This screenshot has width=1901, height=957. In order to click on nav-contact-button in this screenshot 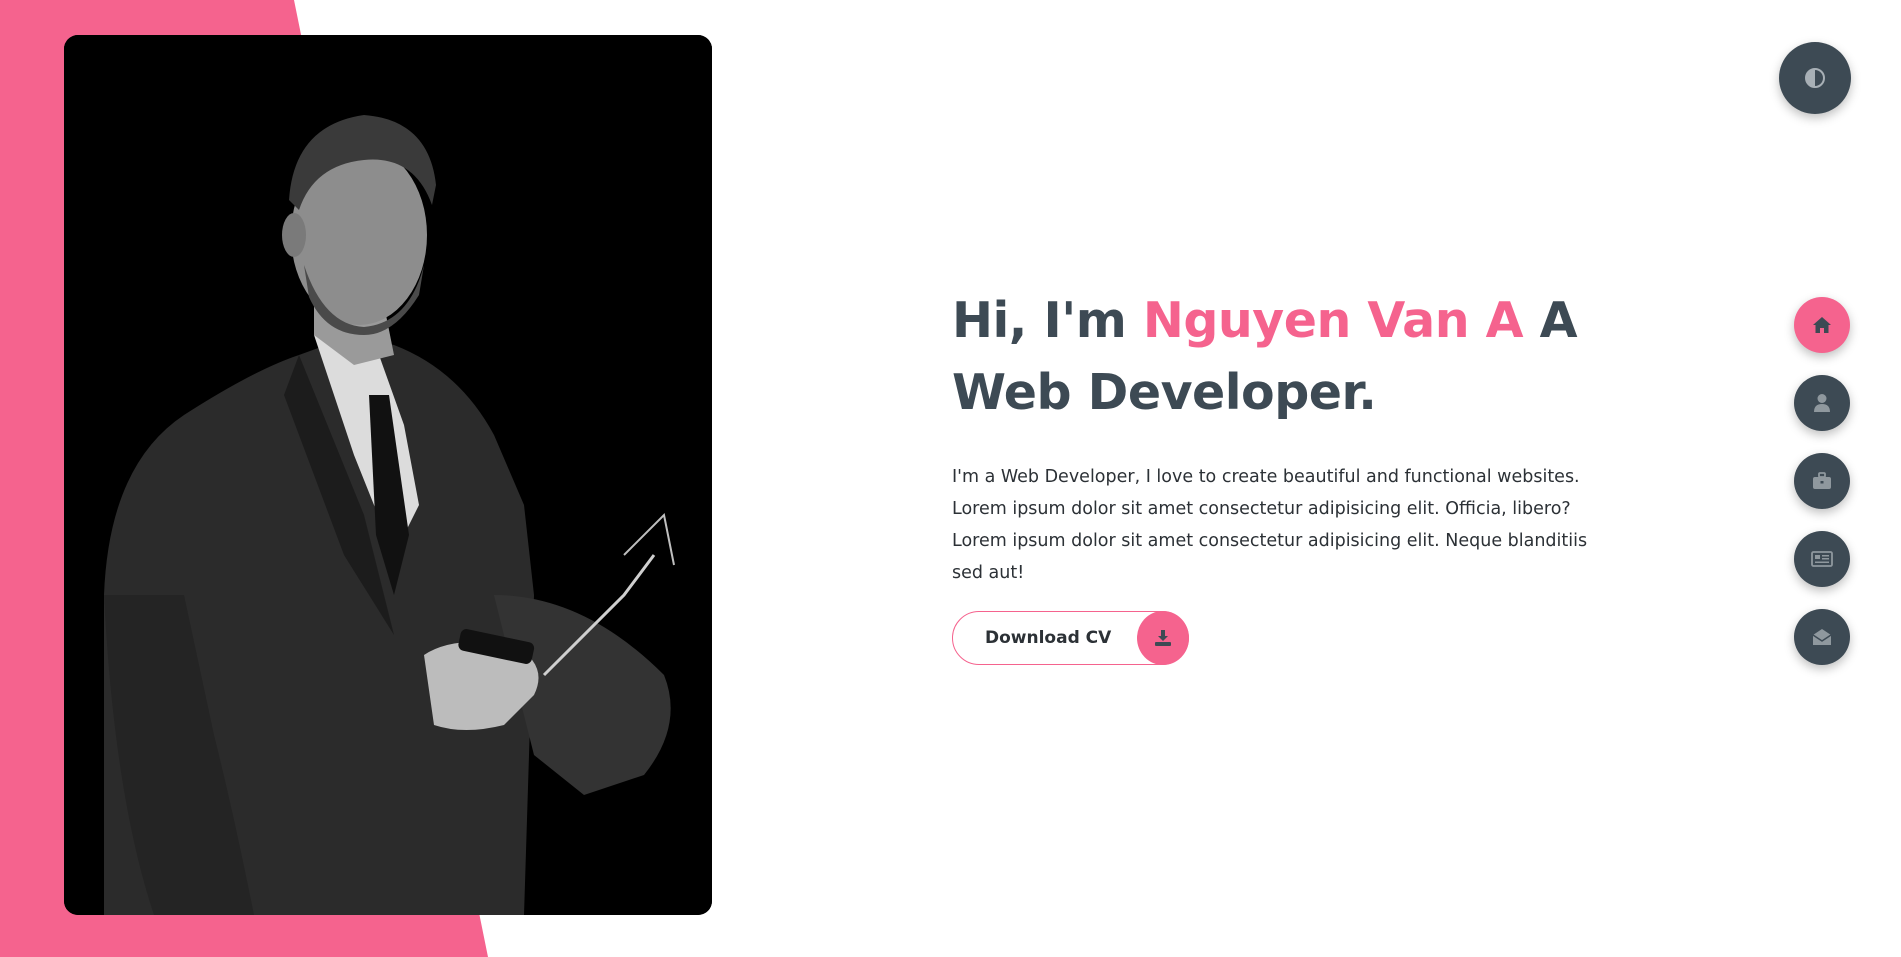, I will do `click(1822, 637)`.